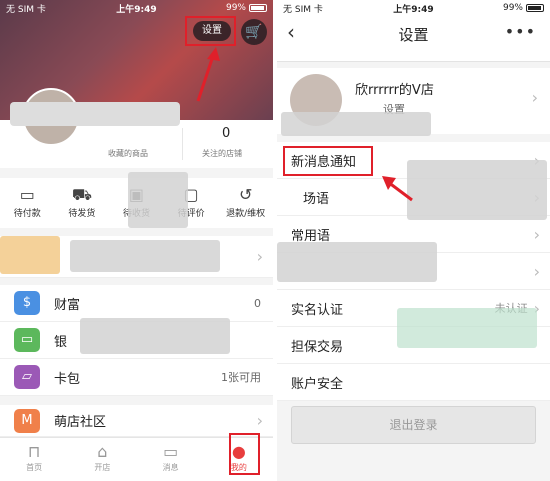 Image resolution: width=550 pixels, height=481 pixels. What do you see at coordinates (81, 194) in the screenshot?
I see `truck-icon: ⛟` at bounding box center [81, 194].